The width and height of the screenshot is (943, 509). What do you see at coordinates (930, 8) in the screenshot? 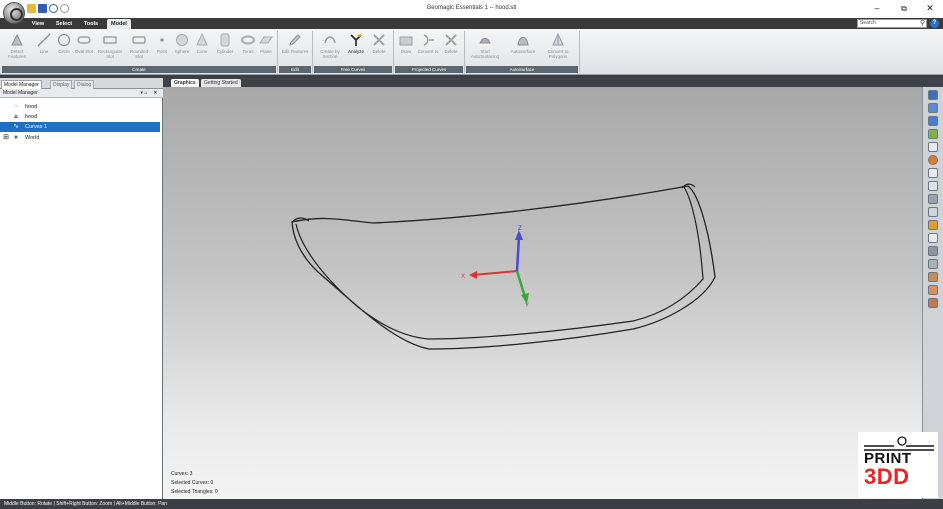
I see `close-button: ✕` at bounding box center [930, 8].